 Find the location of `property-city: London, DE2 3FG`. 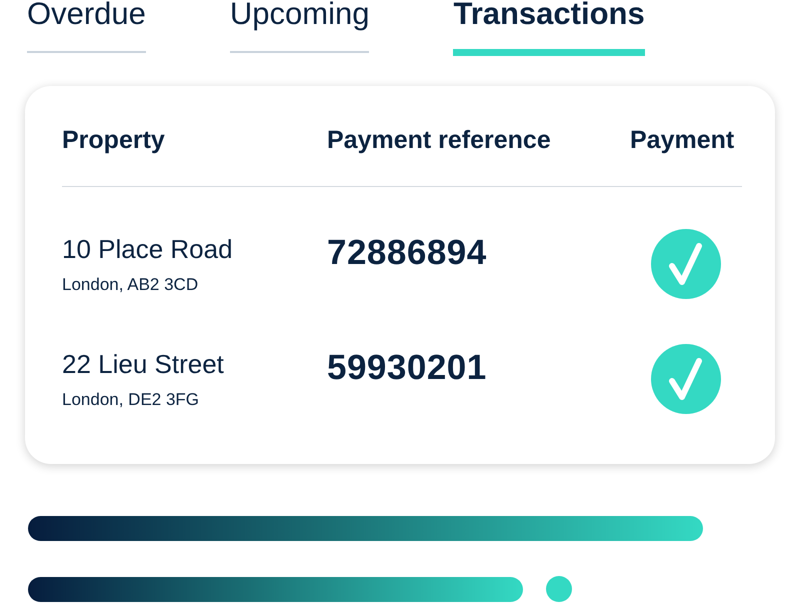

property-city: London, DE2 3FG is located at coordinates (131, 400).